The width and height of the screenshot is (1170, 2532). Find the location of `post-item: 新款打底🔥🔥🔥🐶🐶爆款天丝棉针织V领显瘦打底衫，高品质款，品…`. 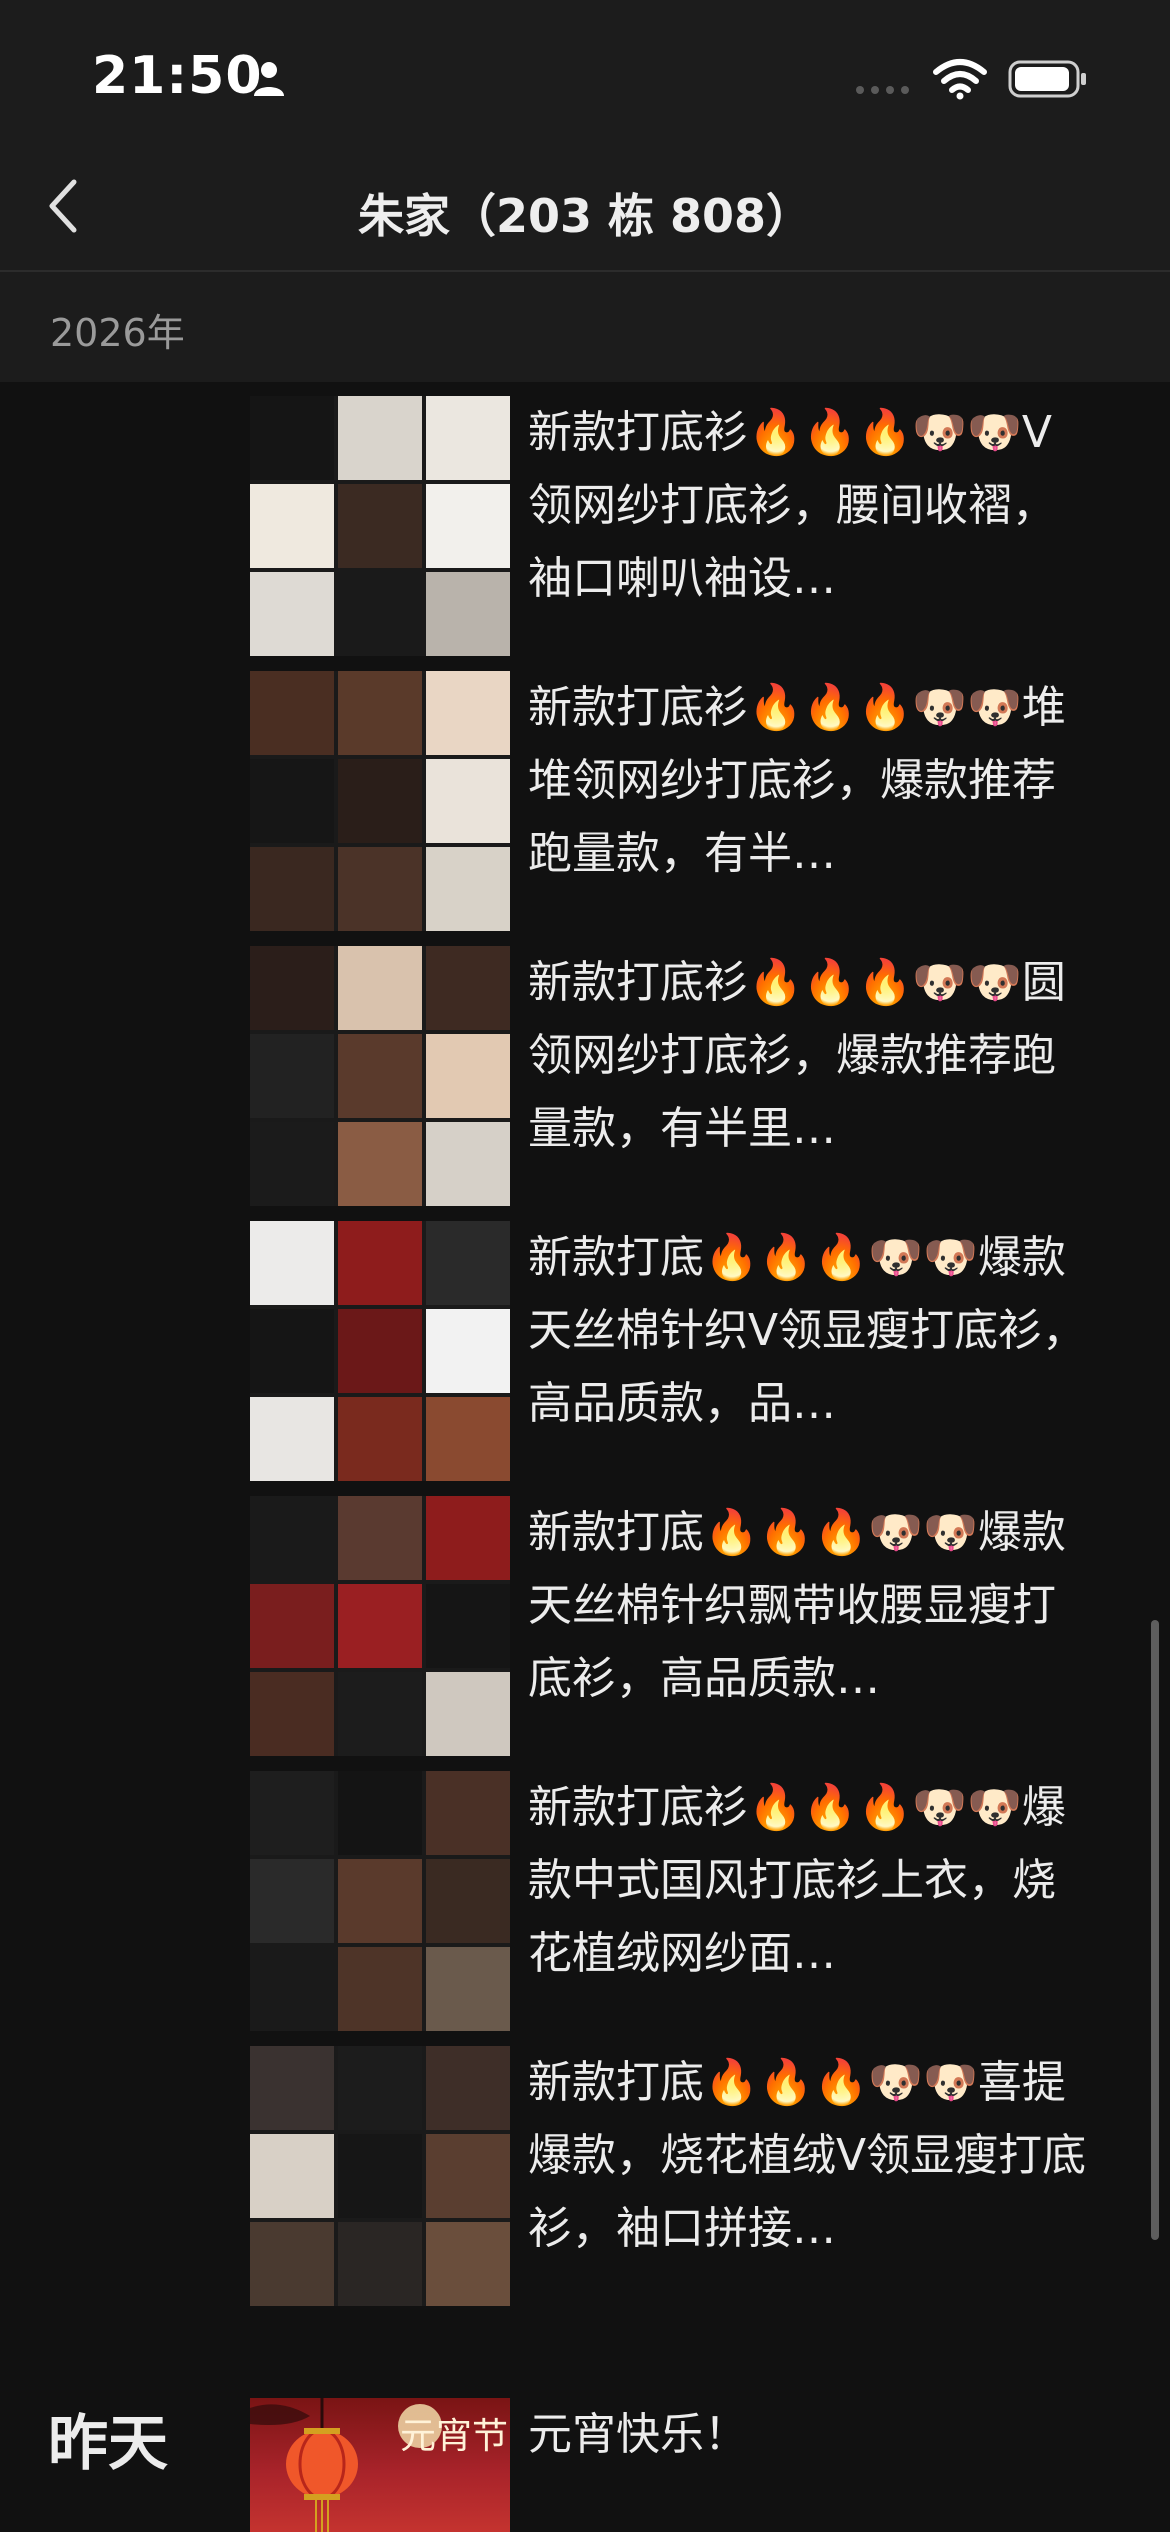

post-item: 新款打底🔥🔥🔥🐶🐶爆款天丝棉针织V领显瘦打底衫，高品质款，品… is located at coordinates (585, 1344).